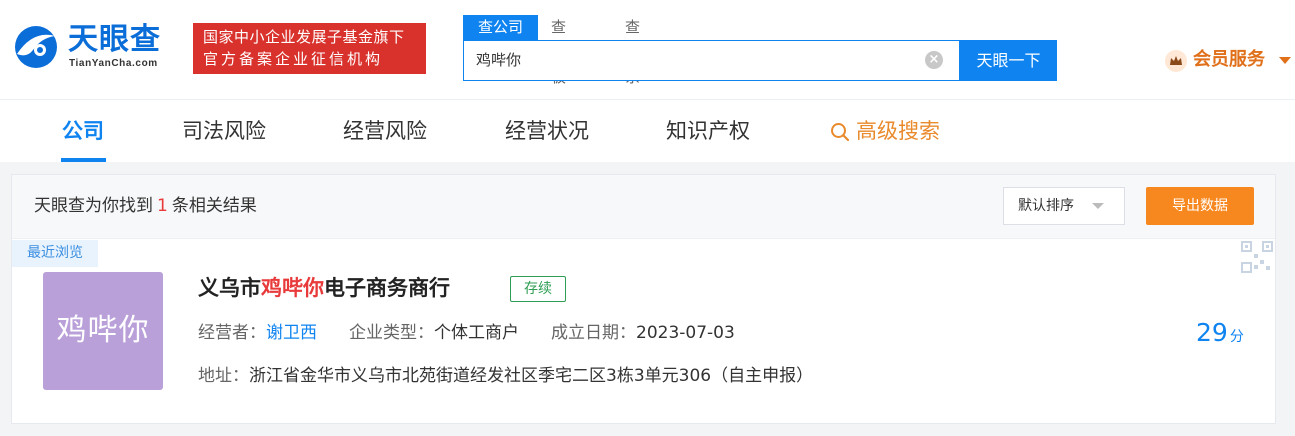 The height and width of the screenshot is (436, 1295). Describe the element at coordinates (498, 60) in the screenshot. I see `search-input-value: 鸡哔你` at that location.